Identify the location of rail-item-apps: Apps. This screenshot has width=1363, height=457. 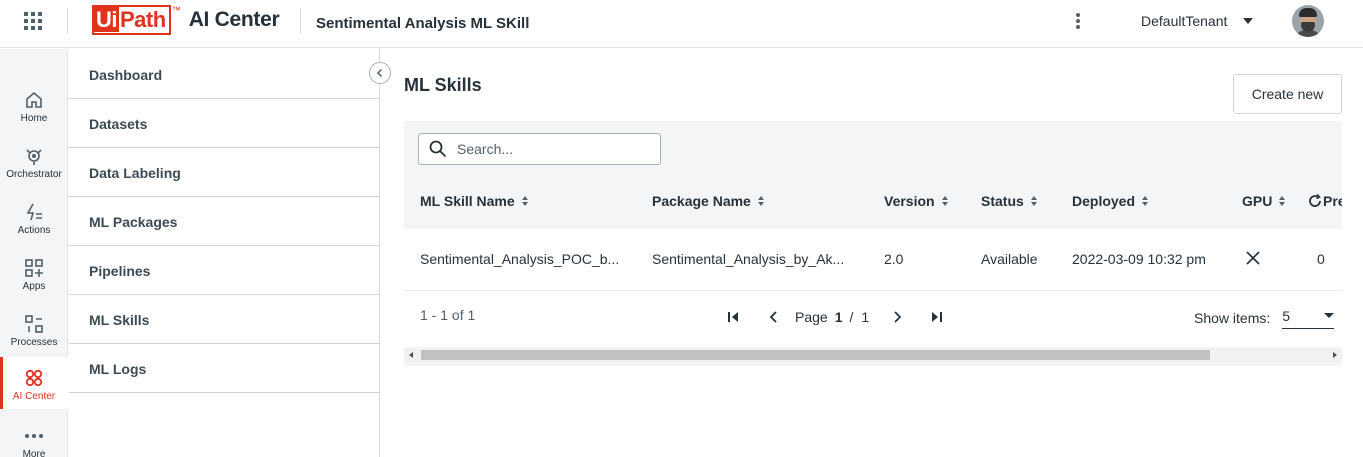
(34, 283).